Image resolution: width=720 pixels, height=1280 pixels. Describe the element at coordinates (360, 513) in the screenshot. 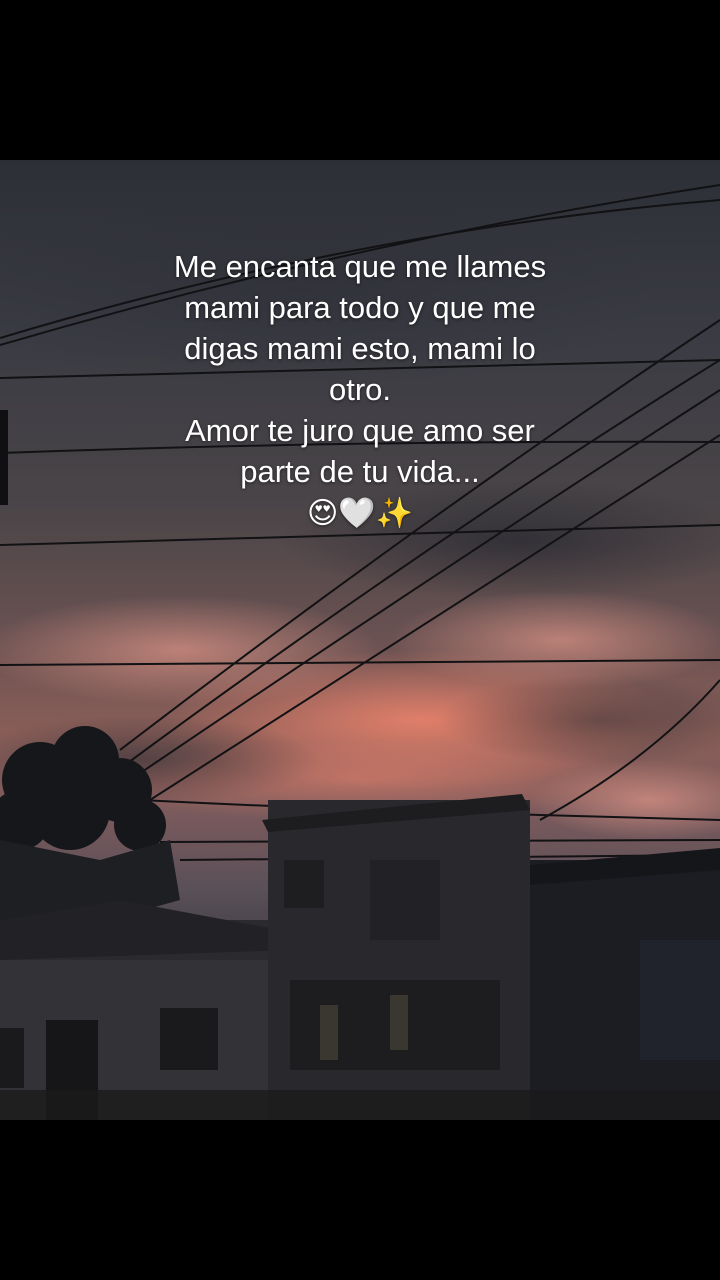

I see `caption-emoji: 😍🤍✨` at that location.